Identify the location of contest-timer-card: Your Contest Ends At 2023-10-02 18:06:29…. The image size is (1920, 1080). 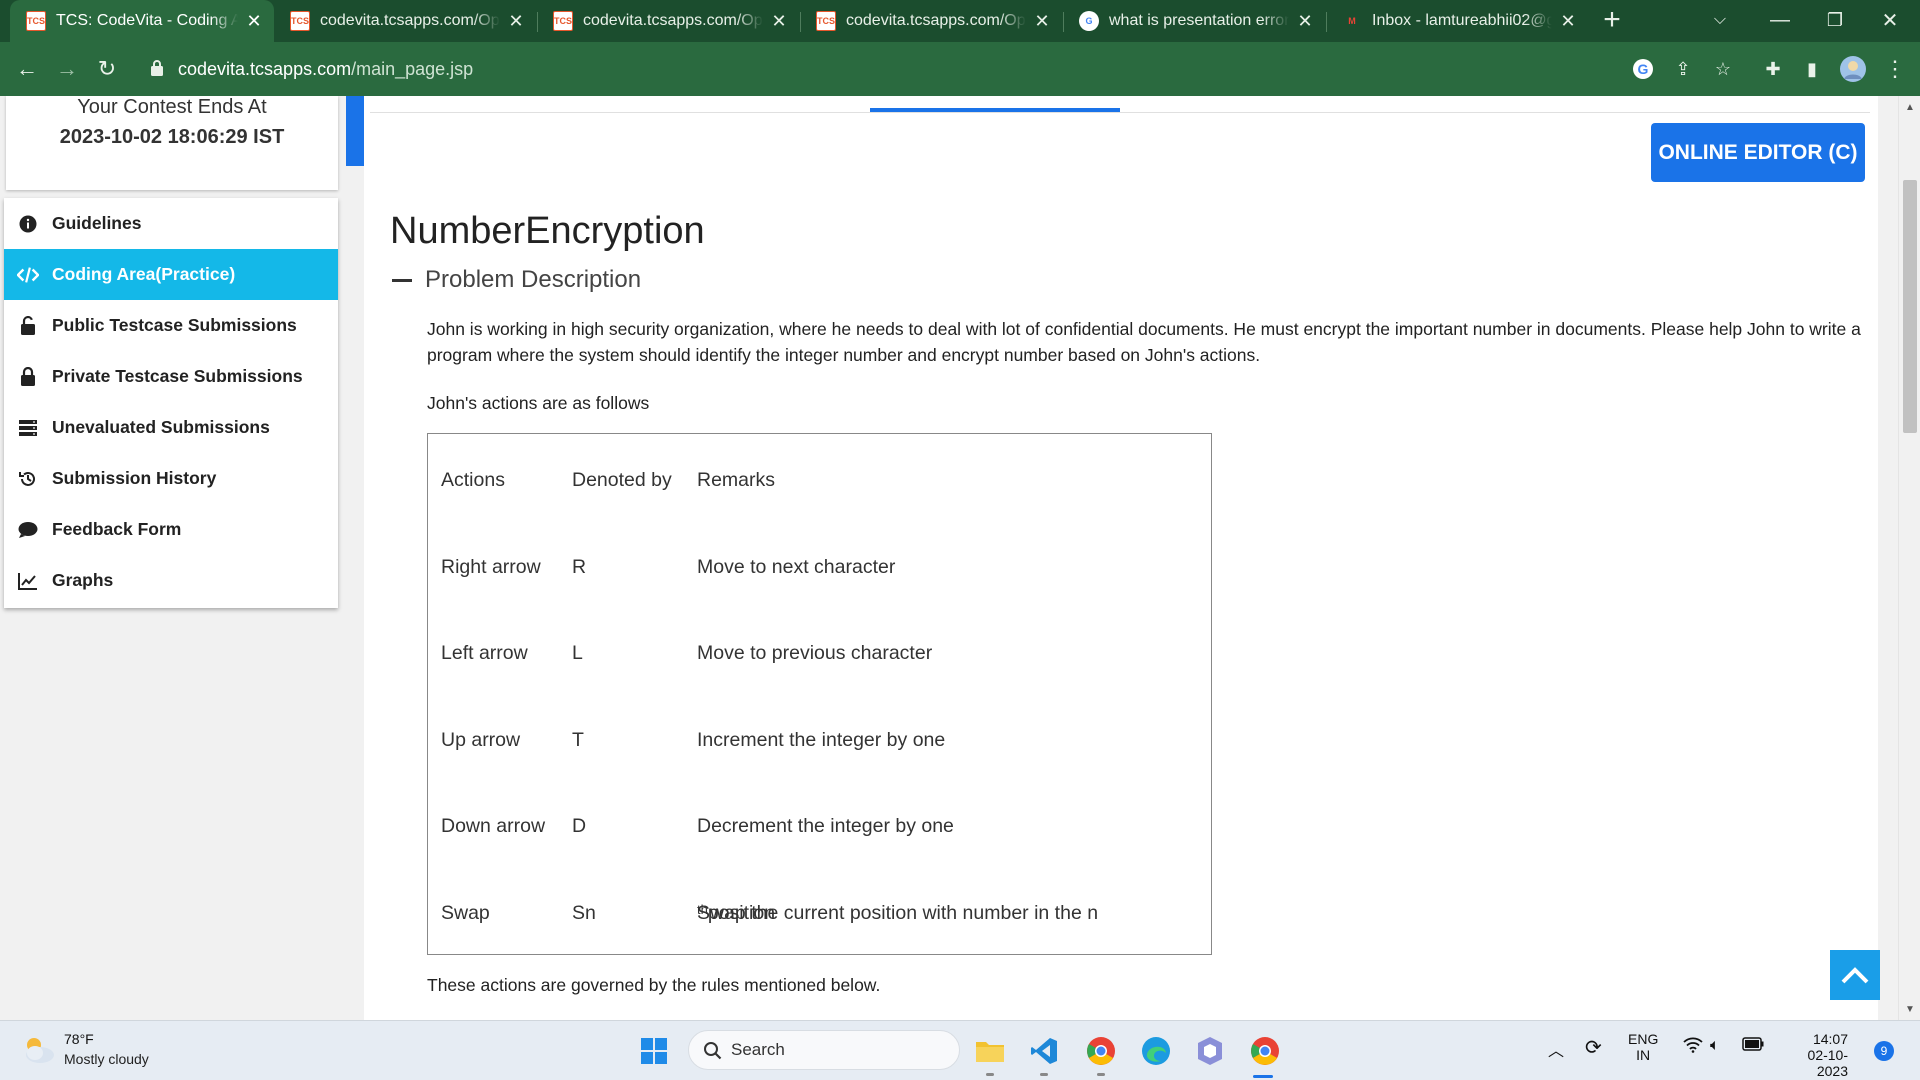
(172, 143).